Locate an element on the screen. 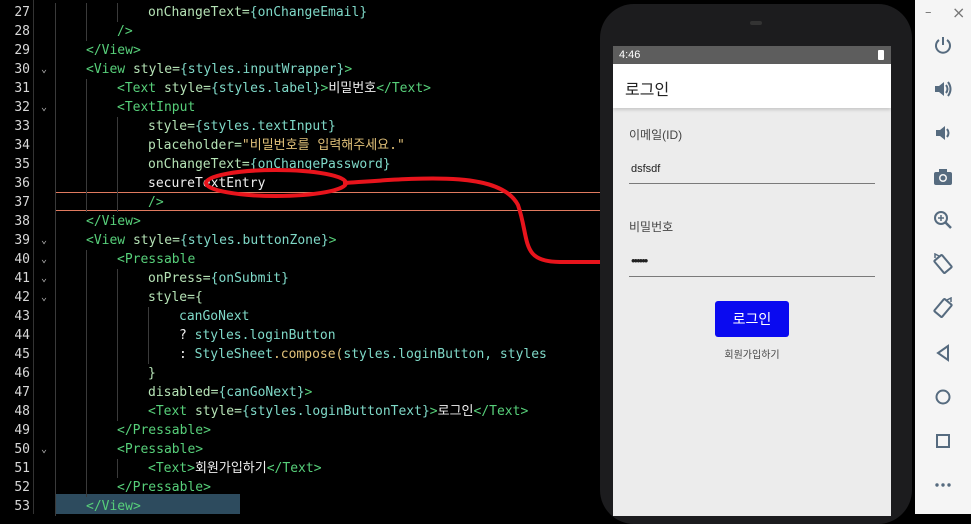 The image size is (971, 524). app-title: 로그인 is located at coordinates (647, 90).